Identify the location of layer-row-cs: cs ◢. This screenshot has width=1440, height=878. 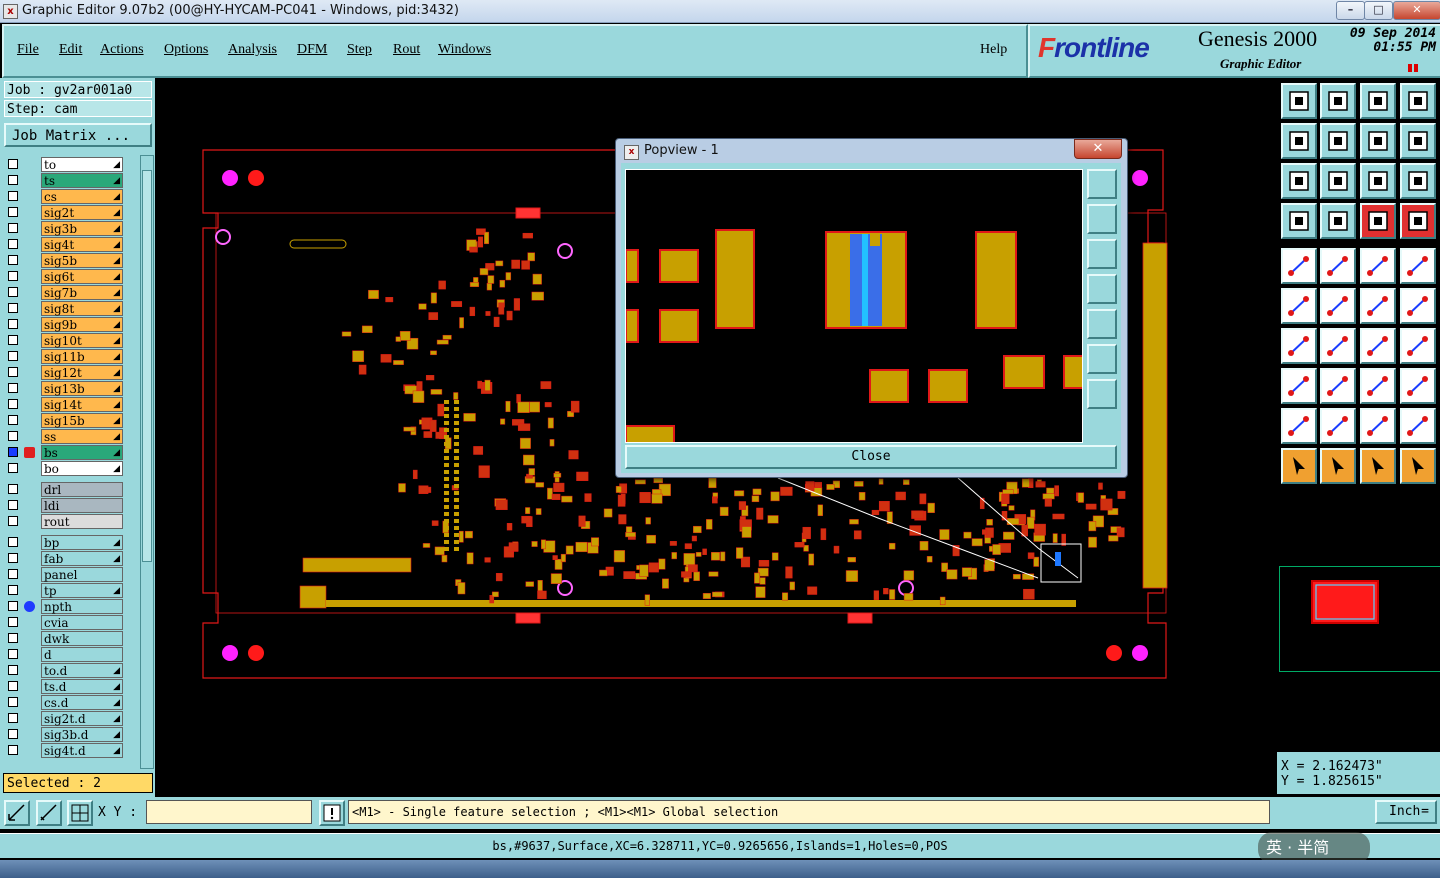
(64, 196).